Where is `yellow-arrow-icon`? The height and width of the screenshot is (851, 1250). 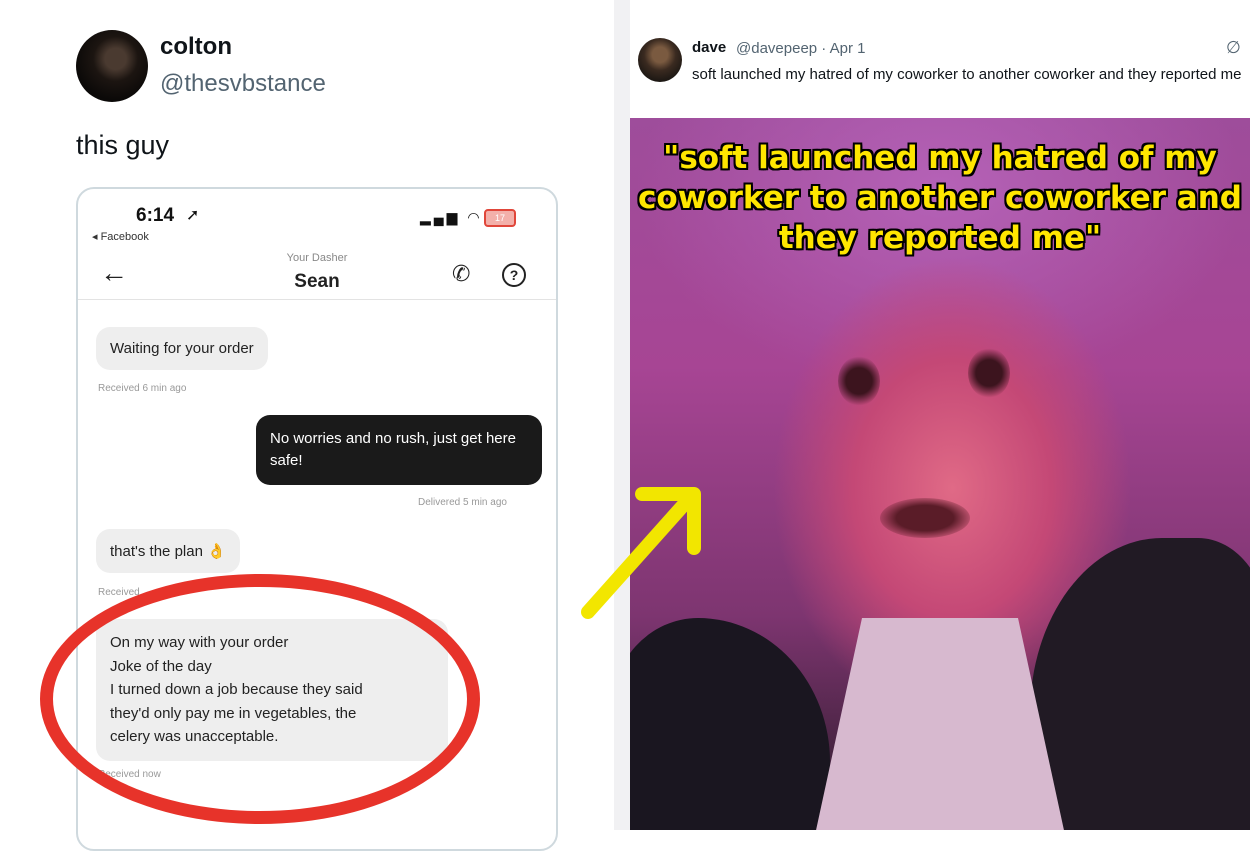
yellow-arrow-icon is located at coordinates (641, 553).